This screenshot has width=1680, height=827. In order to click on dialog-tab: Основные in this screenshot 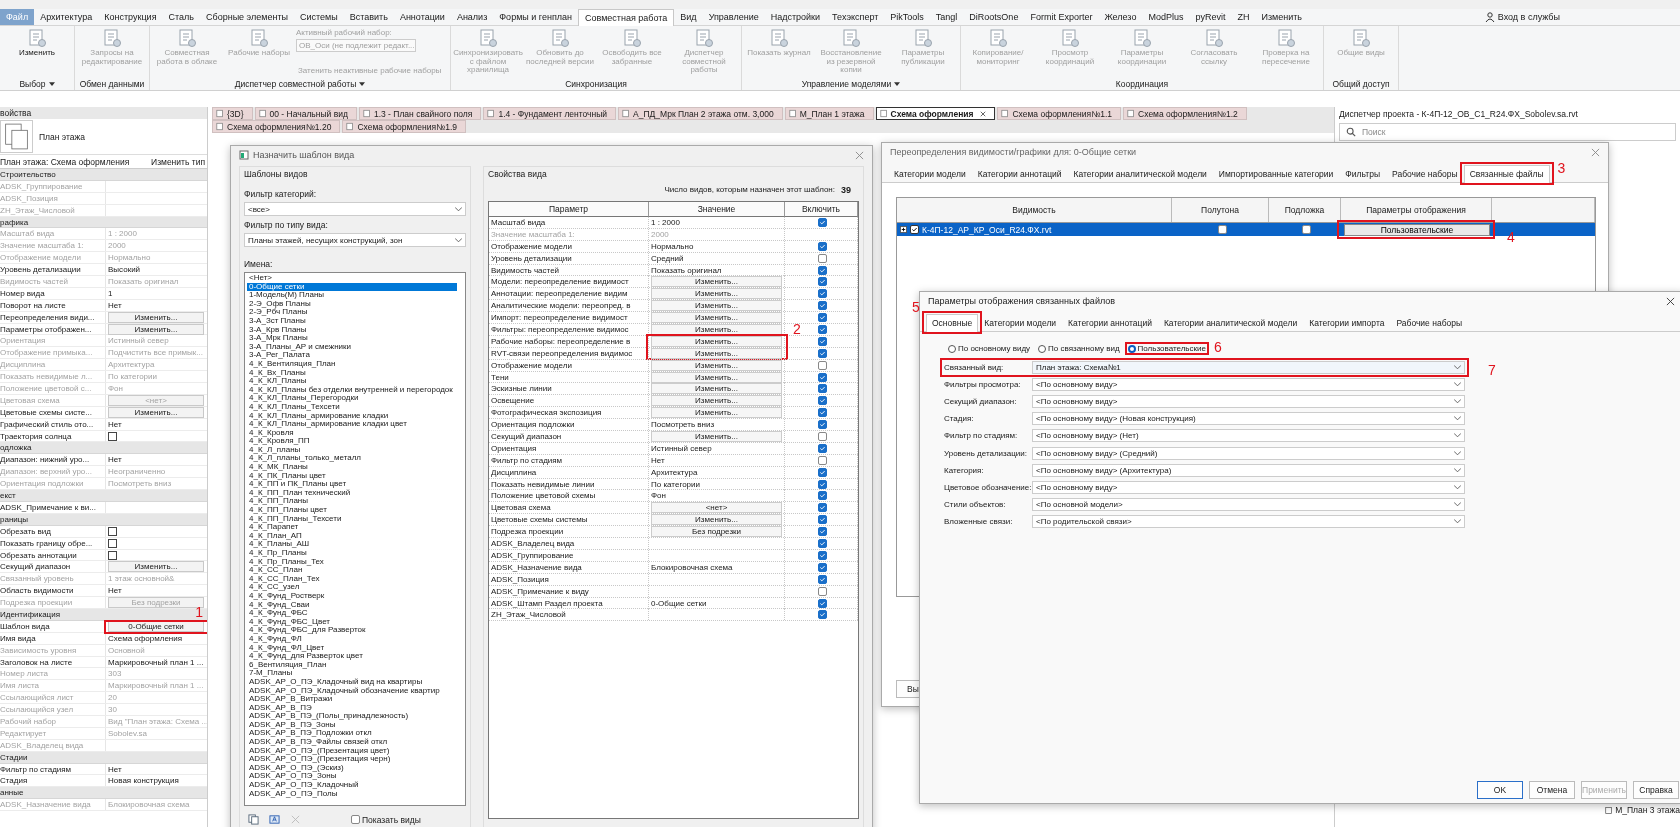, I will do `click(952, 323)`.